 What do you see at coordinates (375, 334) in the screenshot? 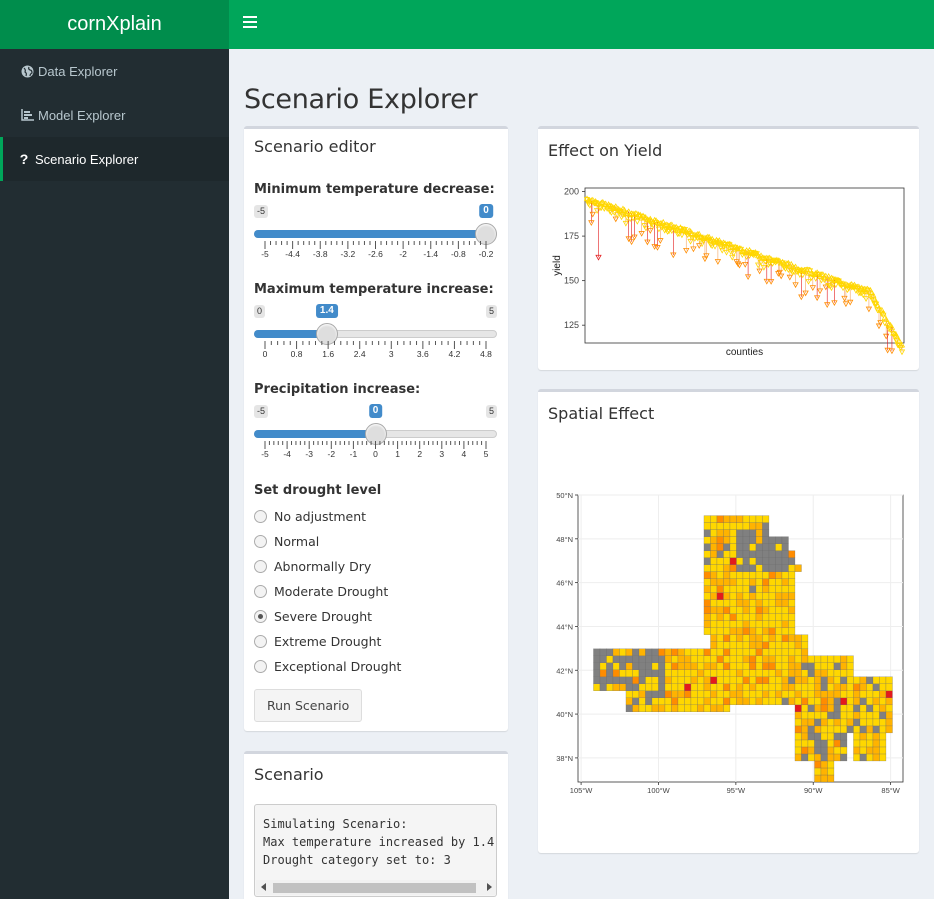
I see `max-temp-slider: 0 5 1.4 0 0.8 1.6 2.4 3 3.6 4.2 4.8` at bounding box center [375, 334].